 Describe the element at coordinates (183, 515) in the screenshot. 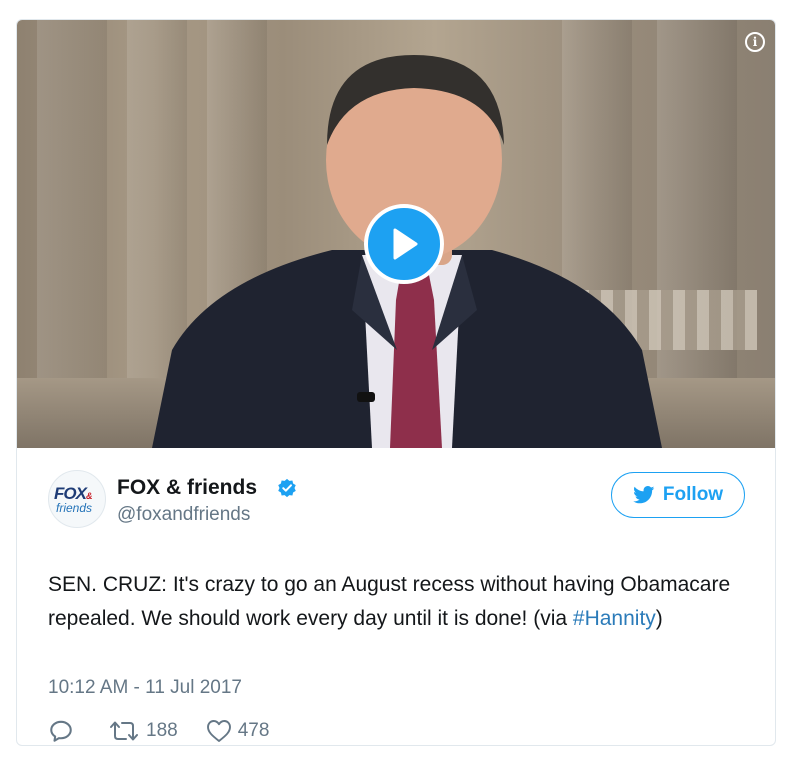

I see `user-handle: @foxandfriends` at that location.